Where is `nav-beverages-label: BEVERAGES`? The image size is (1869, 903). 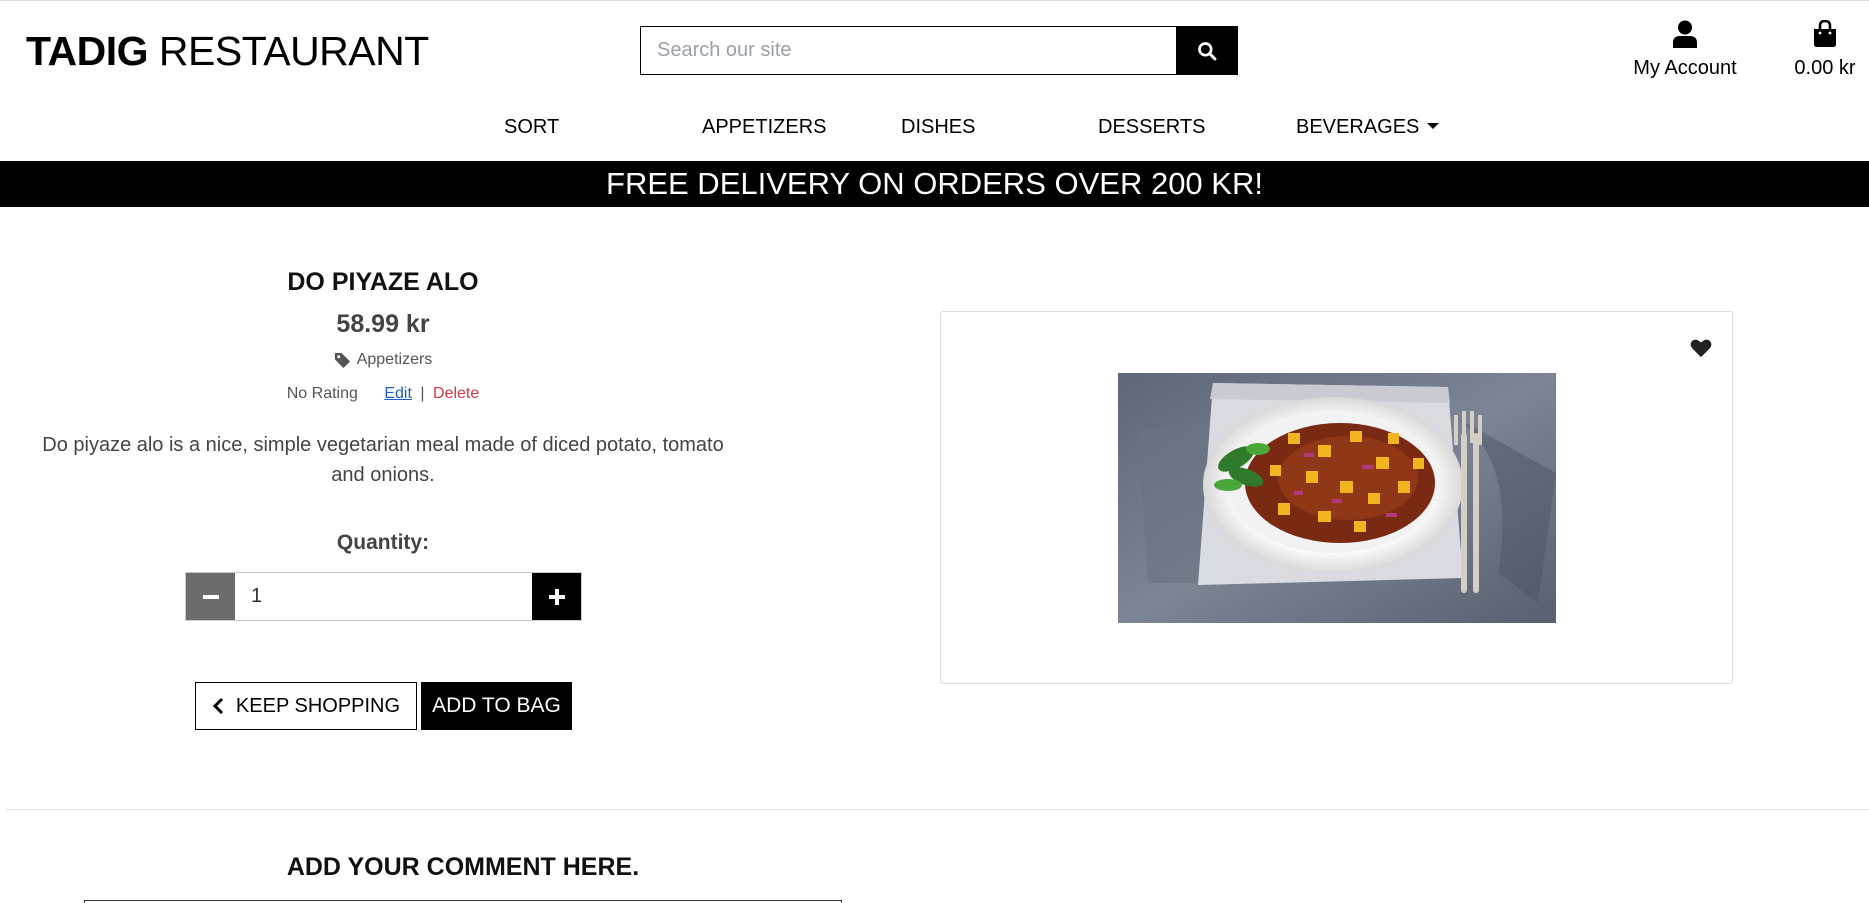
nav-beverages-label: BEVERAGES is located at coordinates (1358, 127).